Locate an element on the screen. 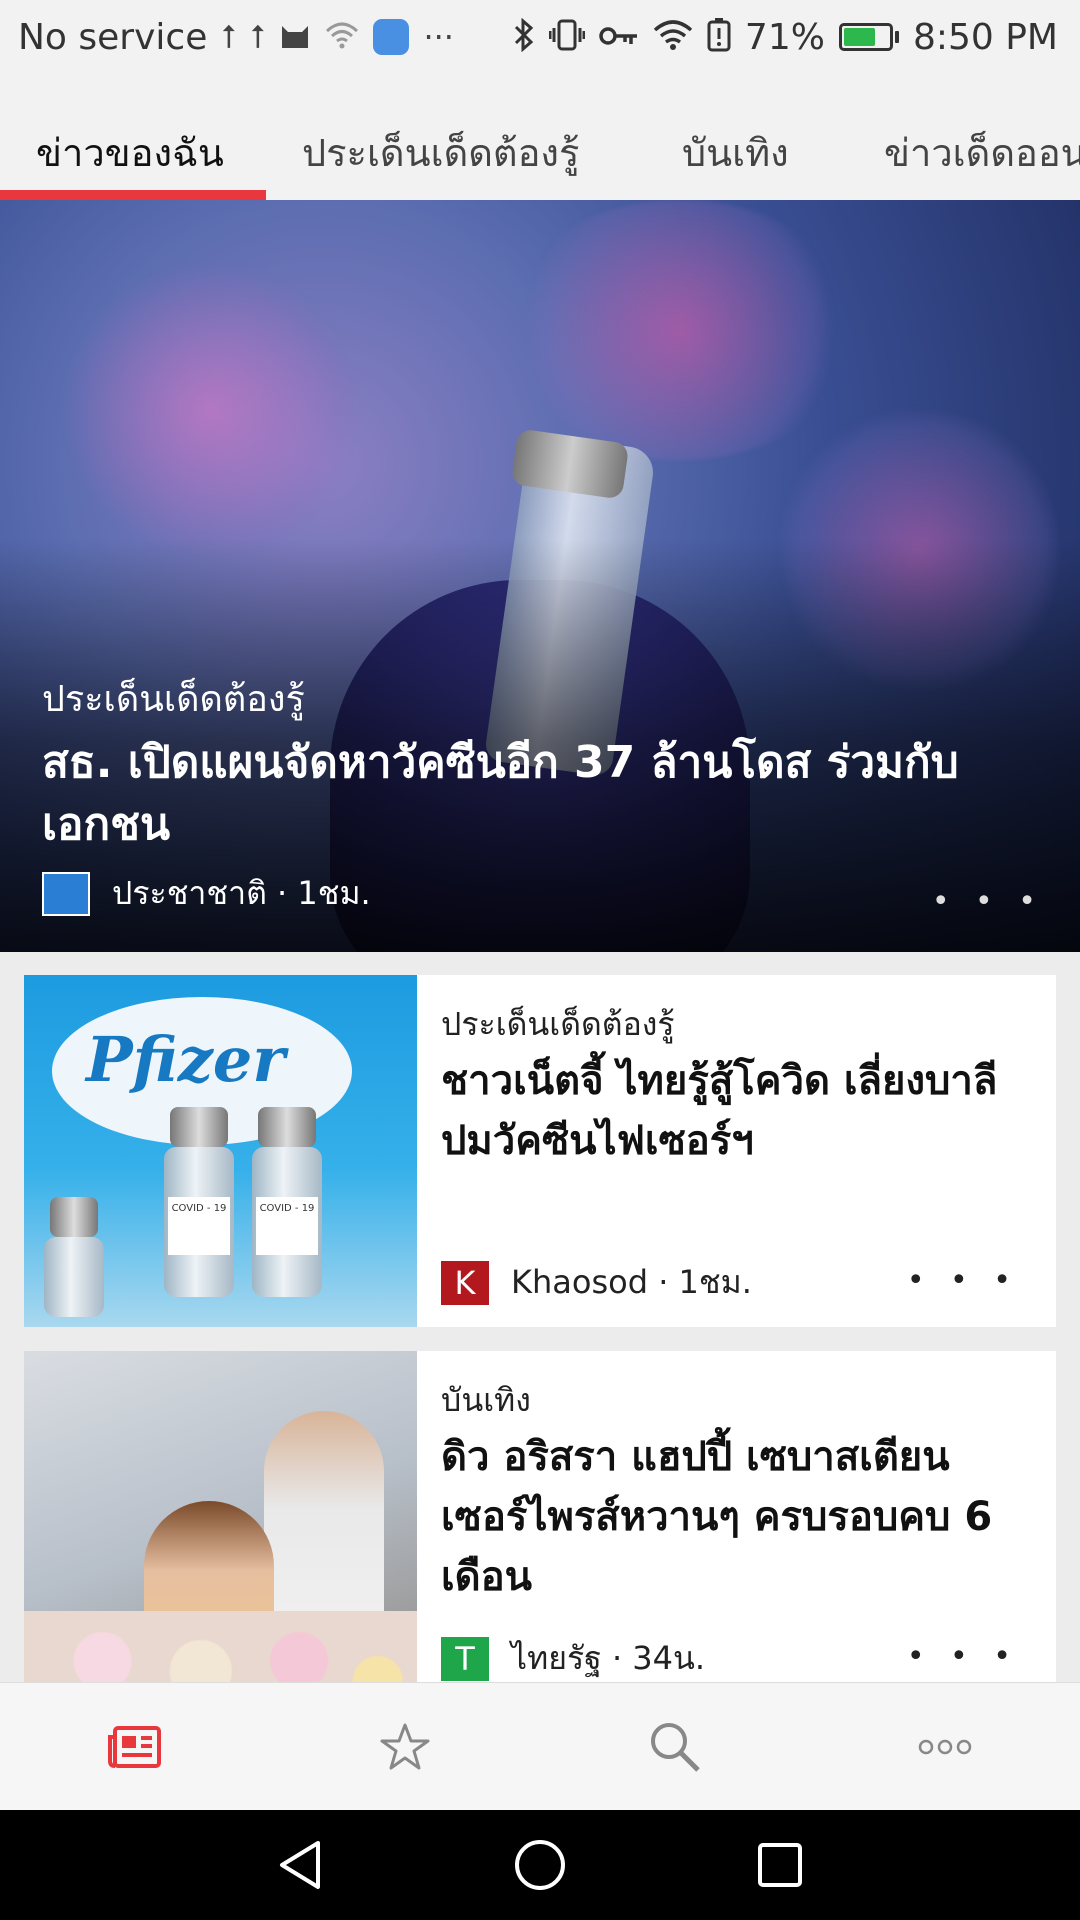 The image size is (1080, 1920). tab-my-news: ข่าวของฉัน is located at coordinates (130, 152).